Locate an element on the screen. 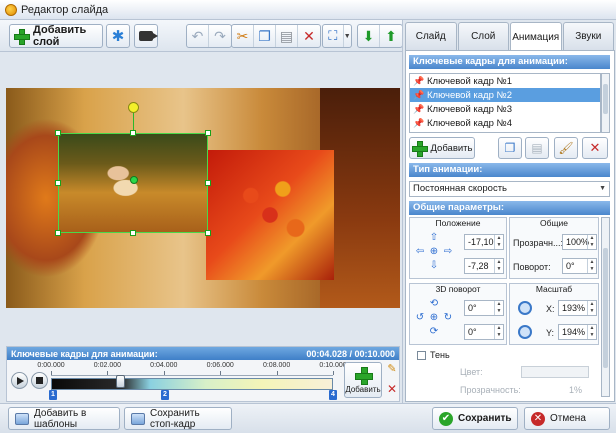 Image resolution: width=616 pixels, height=433 pixels. opacity-input: 100% ▲ ▼ is located at coordinates (579, 242).